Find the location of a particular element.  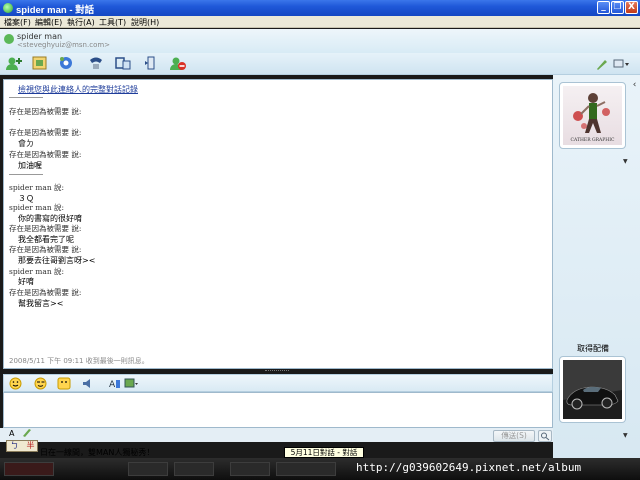

menu-file: 檔案(F) is located at coordinates (17, 22).